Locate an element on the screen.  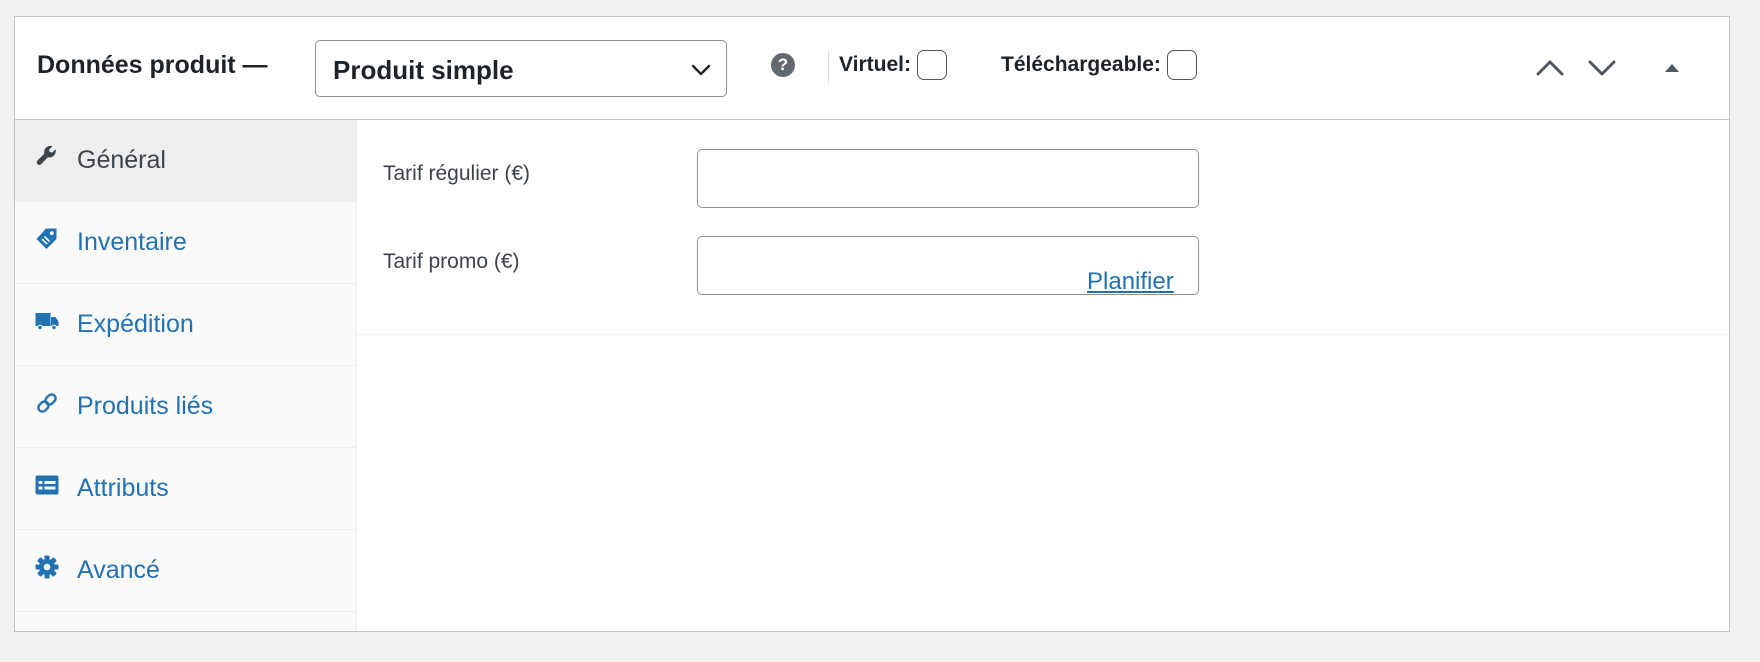
truck-icon is located at coordinates (47, 322).